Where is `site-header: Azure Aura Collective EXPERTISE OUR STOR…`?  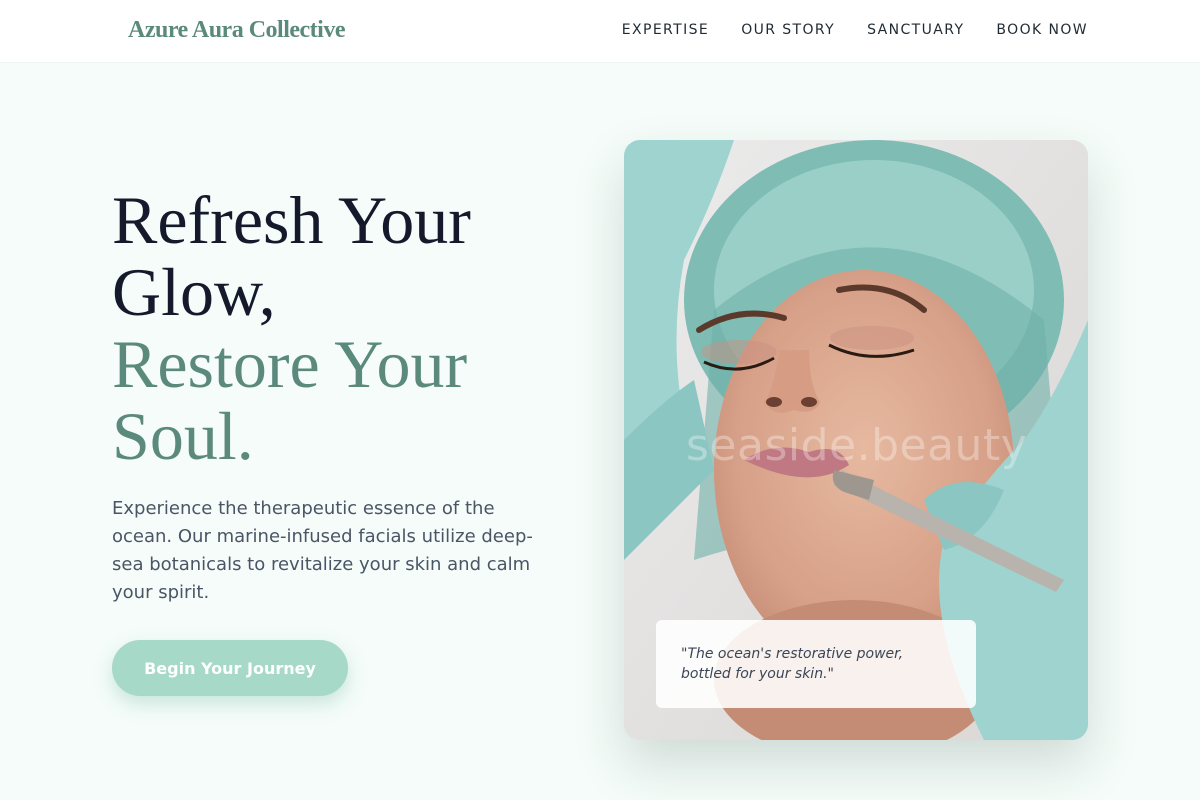 site-header: Azure Aura Collective EXPERTISE OUR STOR… is located at coordinates (600, 31).